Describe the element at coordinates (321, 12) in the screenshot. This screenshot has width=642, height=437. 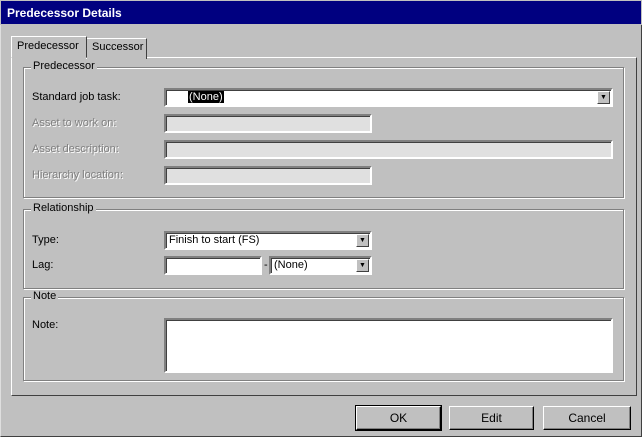
I see `title-bar: Predecessor Details` at that location.